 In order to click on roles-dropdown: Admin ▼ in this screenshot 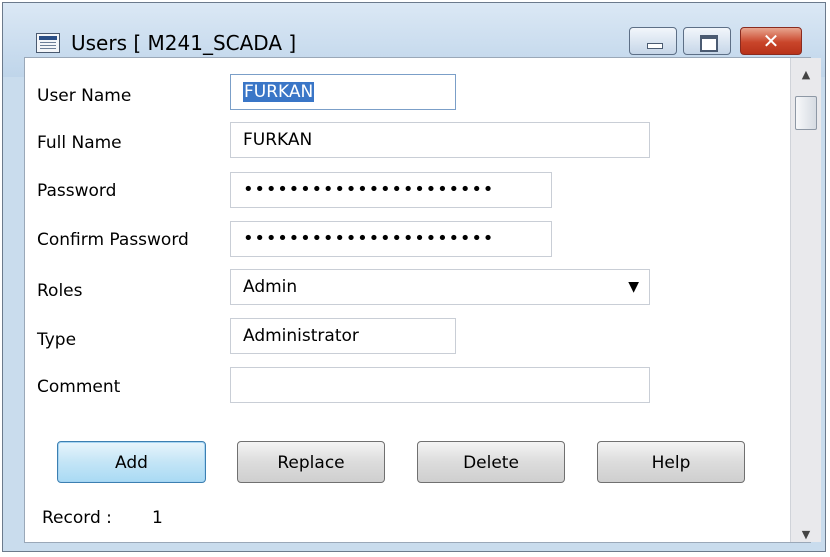, I will do `click(440, 287)`.